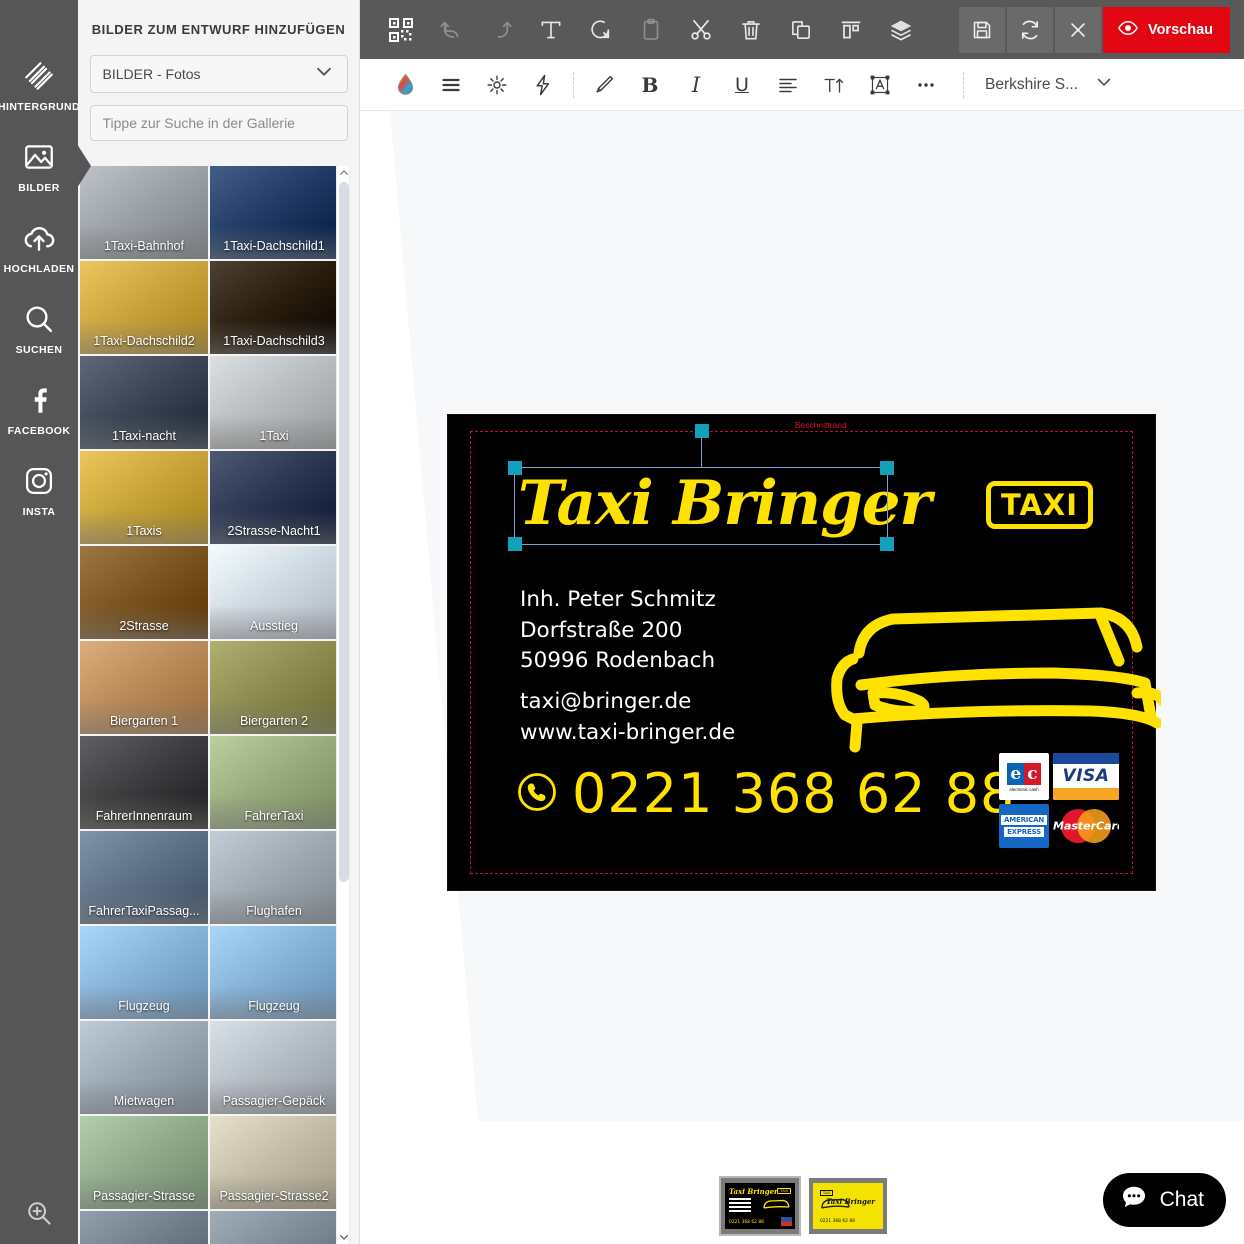 This screenshot has width=1244, height=1244. I want to click on pen-icon, so click(604, 85).